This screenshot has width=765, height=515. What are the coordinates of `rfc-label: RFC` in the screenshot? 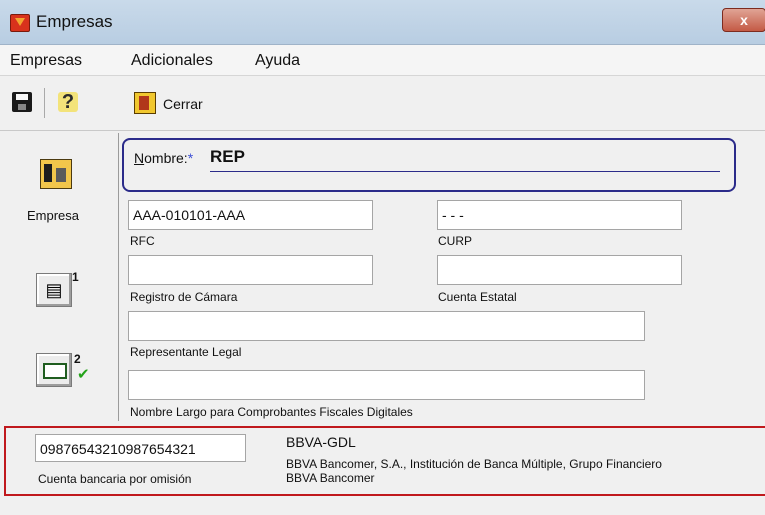 It's located at (142, 241).